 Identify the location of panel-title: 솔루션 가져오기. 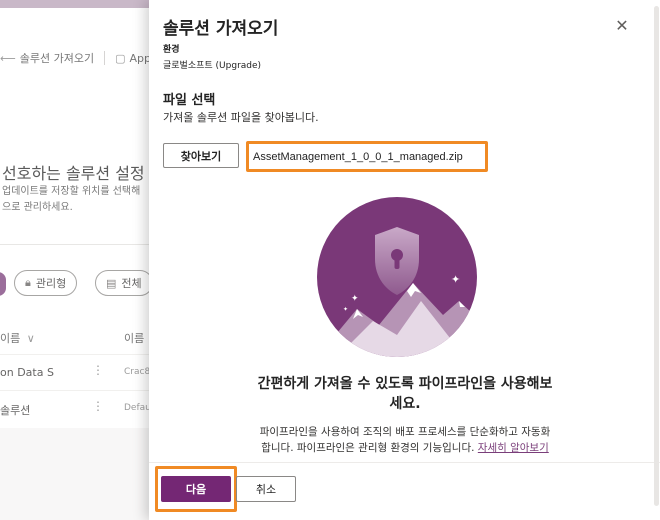
(221, 29).